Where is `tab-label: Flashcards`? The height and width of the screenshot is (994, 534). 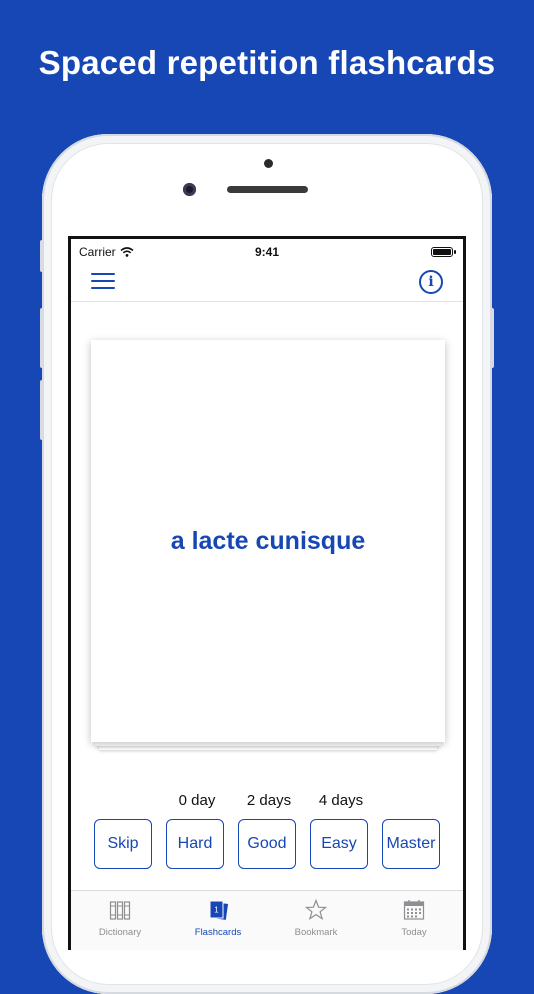
tab-label: Flashcards is located at coordinates (218, 932).